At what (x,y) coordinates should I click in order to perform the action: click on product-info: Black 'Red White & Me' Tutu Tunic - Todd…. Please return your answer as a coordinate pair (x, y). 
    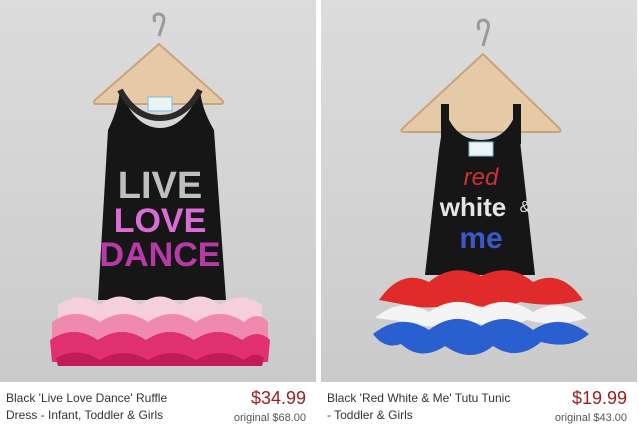
    Looking at the image, I should click on (479, 410).